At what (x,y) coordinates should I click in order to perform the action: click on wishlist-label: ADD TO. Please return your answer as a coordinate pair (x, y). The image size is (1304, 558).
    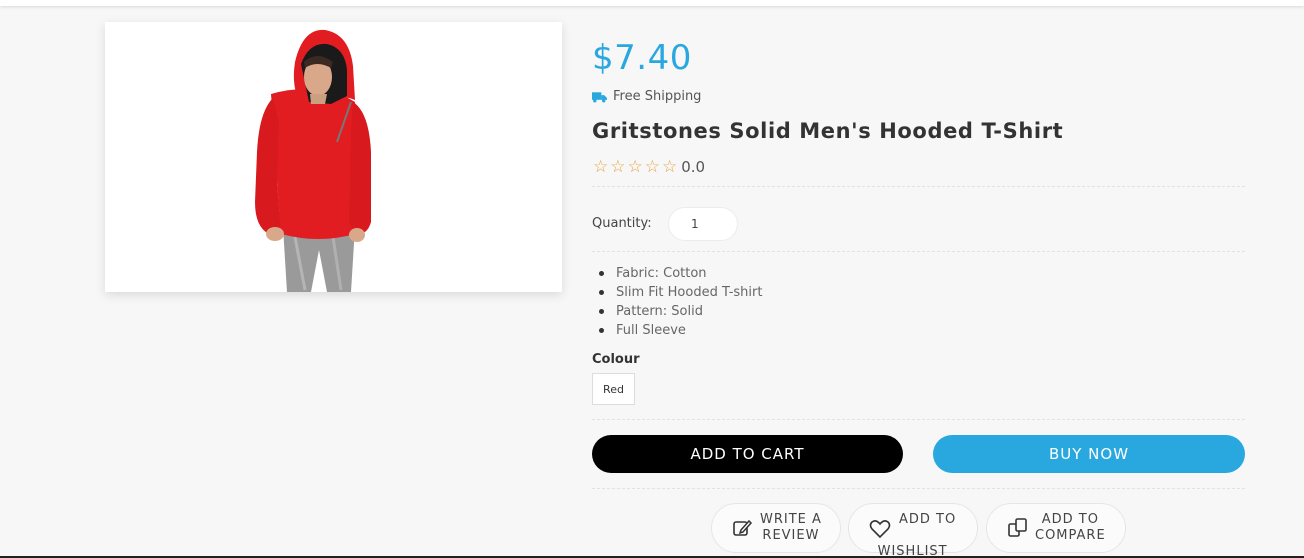
    Looking at the image, I should click on (928, 519).